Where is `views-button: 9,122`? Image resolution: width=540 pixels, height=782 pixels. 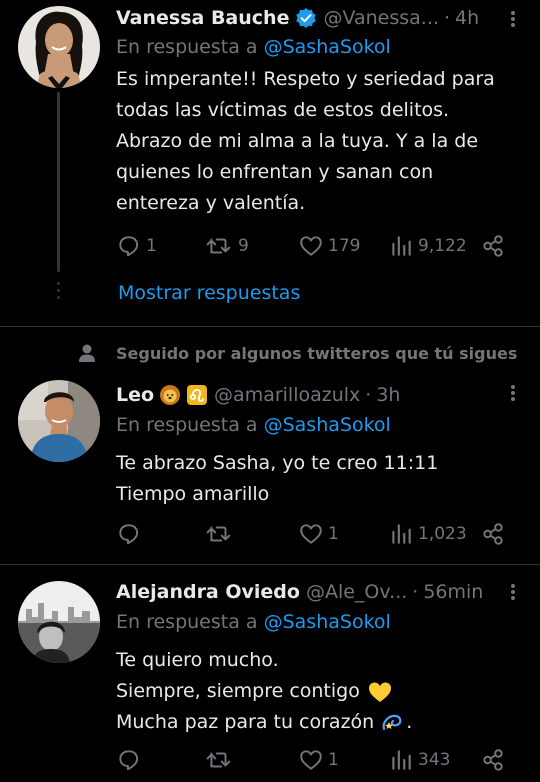
views-button: 9,122 is located at coordinates (427, 246).